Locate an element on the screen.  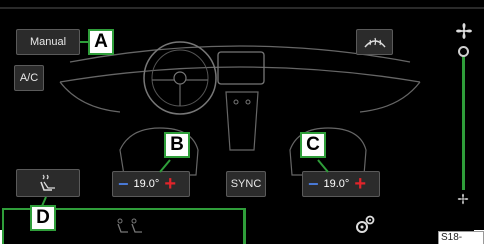
right-temp-decrease-button: − is located at coordinates (313, 184).